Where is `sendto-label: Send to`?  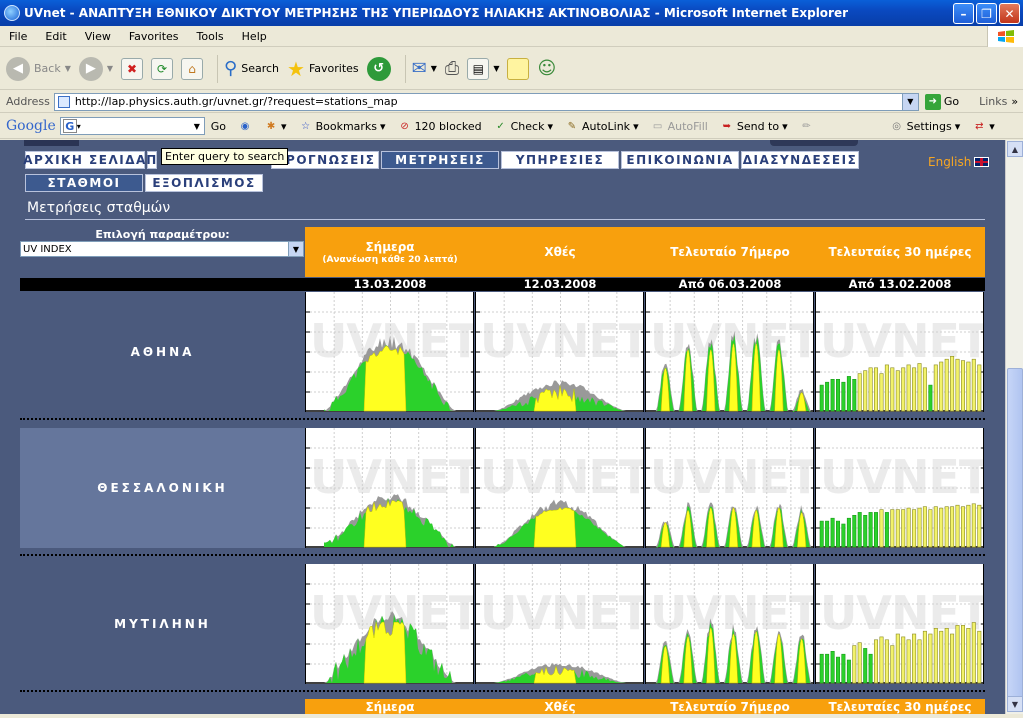
sendto-label: Send to is located at coordinates (758, 126).